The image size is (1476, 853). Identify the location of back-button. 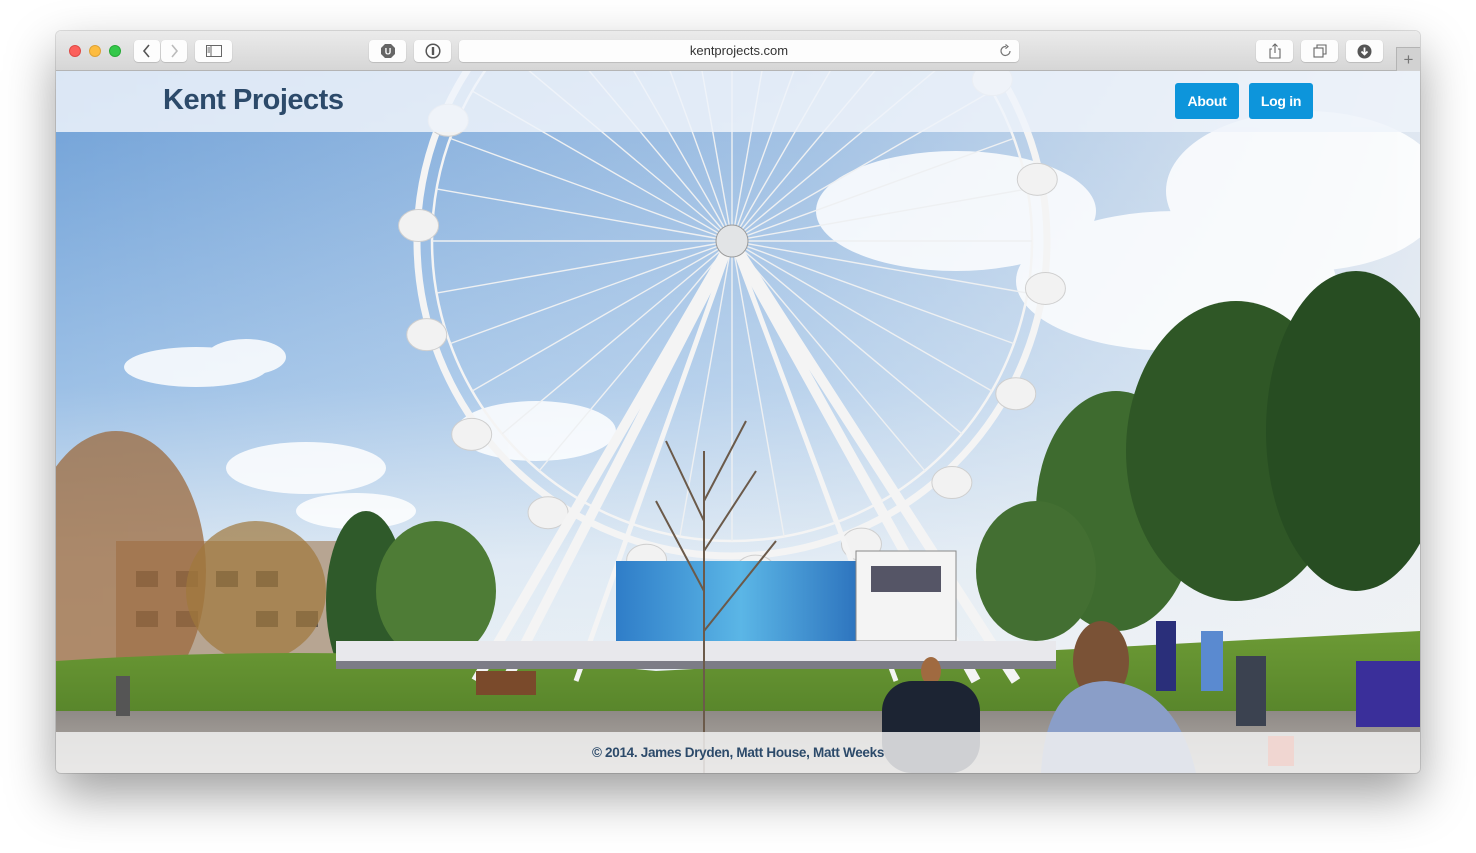
(147, 51).